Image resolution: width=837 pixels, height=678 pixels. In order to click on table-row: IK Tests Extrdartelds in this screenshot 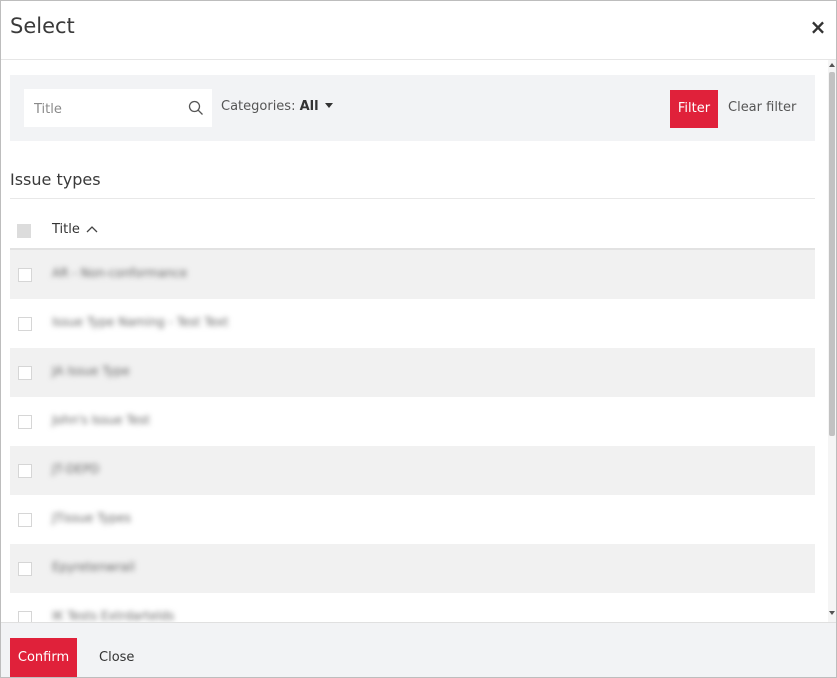, I will do `click(412, 607)`.